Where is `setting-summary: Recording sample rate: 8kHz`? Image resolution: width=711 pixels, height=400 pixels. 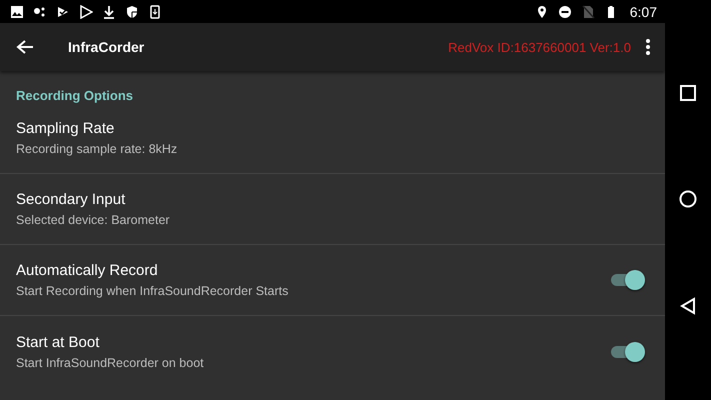
setting-summary: Recording sample rate: 8kHz is located at coordinates (97, 149).